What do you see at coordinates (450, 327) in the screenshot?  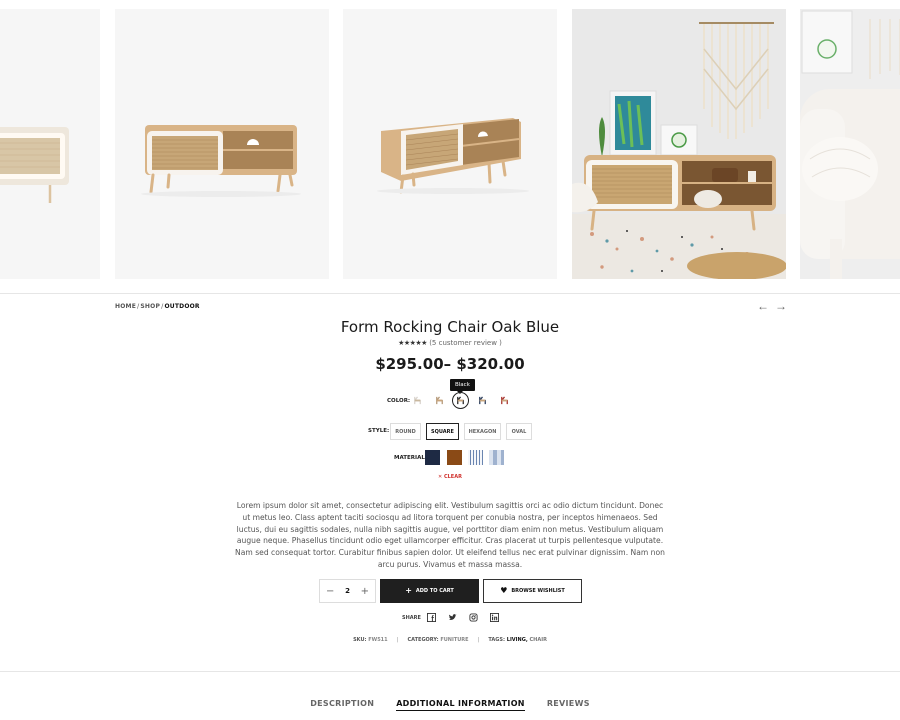 I see `product-title: Form Rocking Chair Oak Blue` at bounding box center [450, 327].